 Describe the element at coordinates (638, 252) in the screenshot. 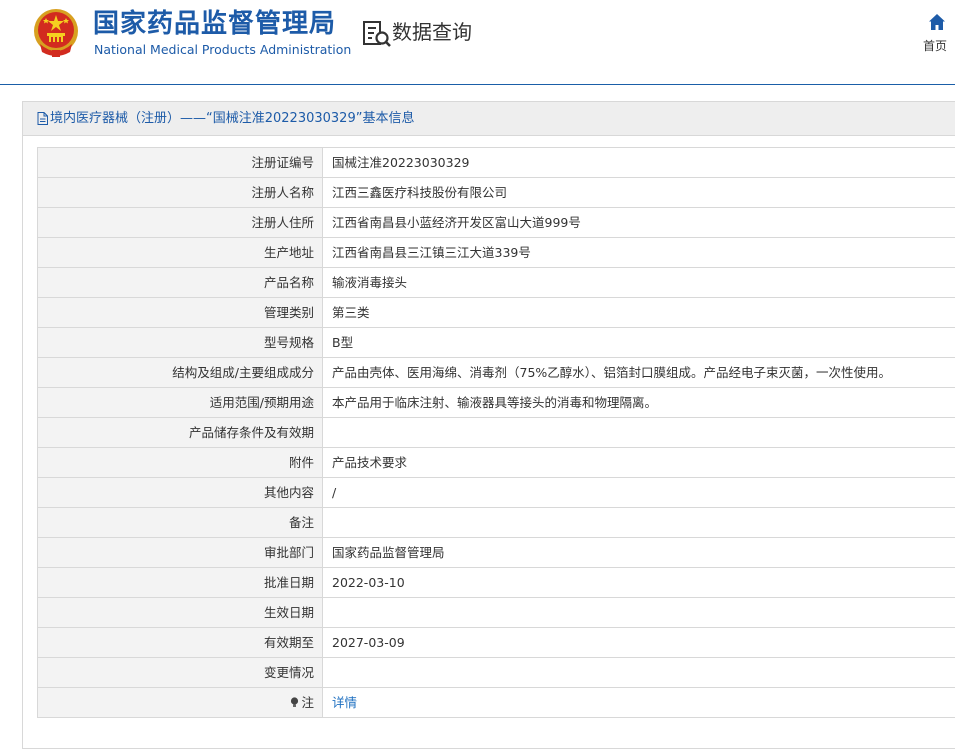

I see `field-value: 江西省南昌县三江镇三江大道339号` at that location.